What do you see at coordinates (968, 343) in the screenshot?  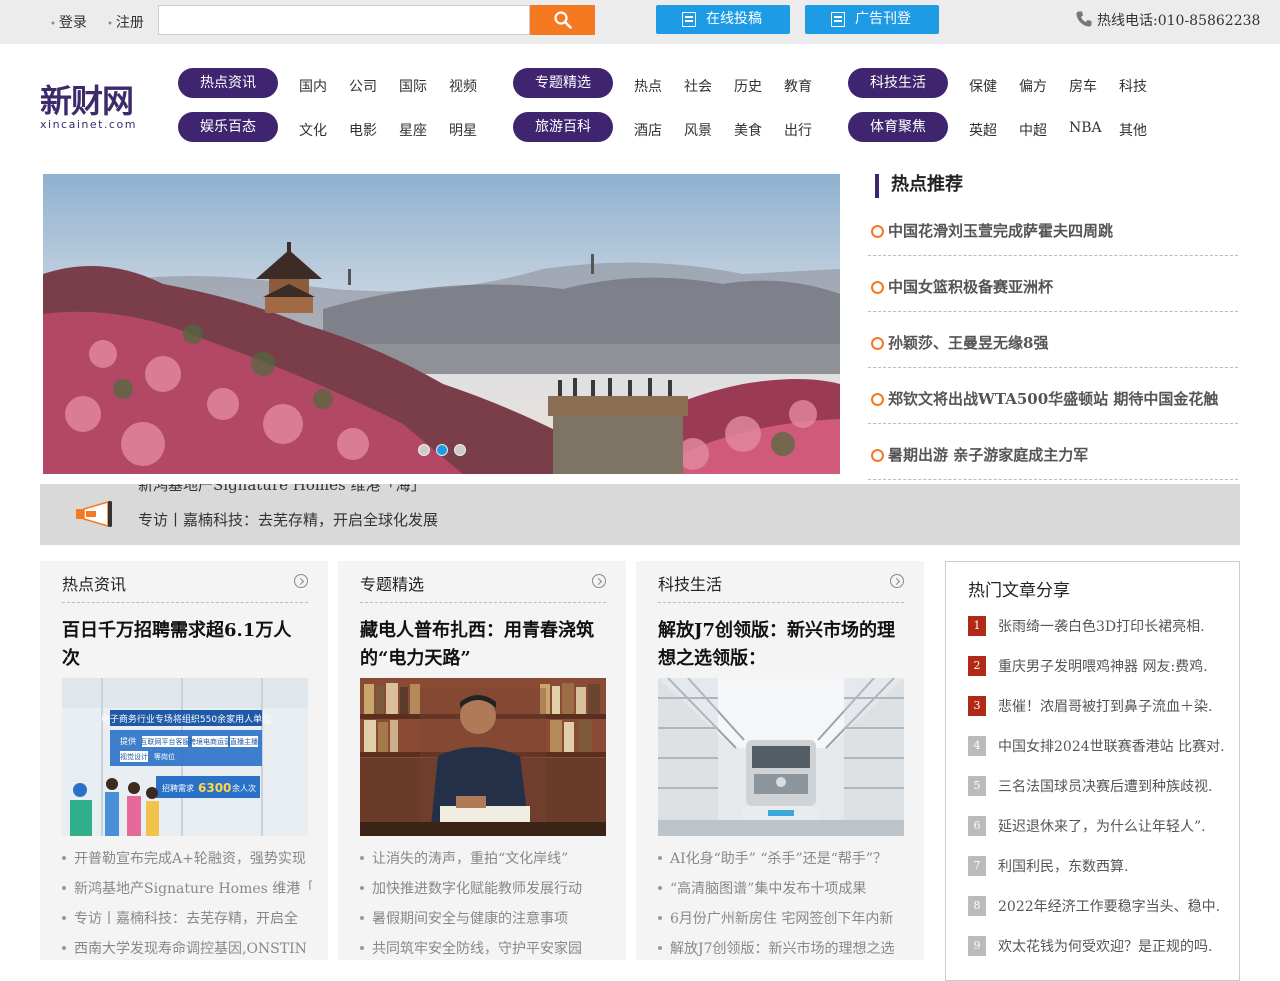 I see `hot-item-text: 孙颖莎、王曼昱无缘8强` at bounding box center [968, 343].